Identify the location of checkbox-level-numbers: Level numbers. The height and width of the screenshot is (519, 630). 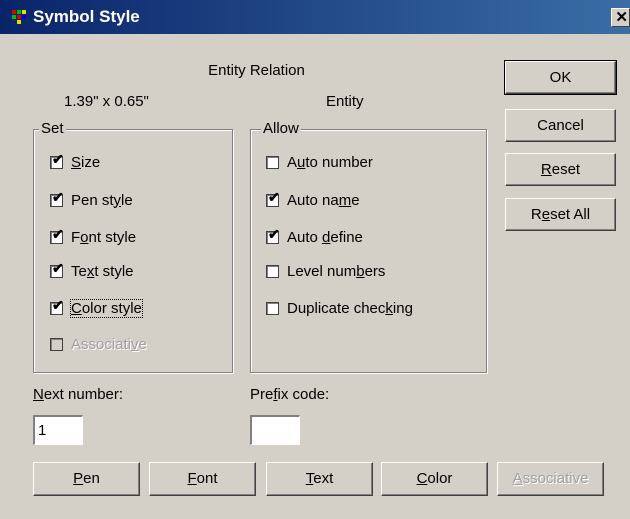
(325, 271).